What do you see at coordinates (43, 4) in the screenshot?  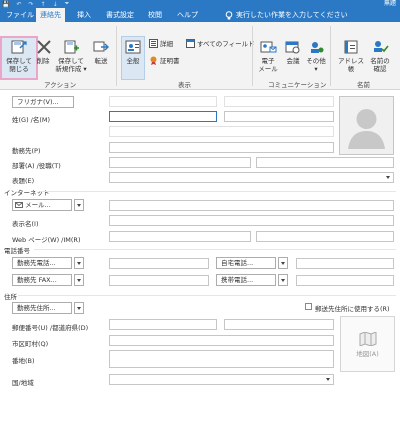 I see `up-arrow-icon: ↑` at bounding box center [43, 4].